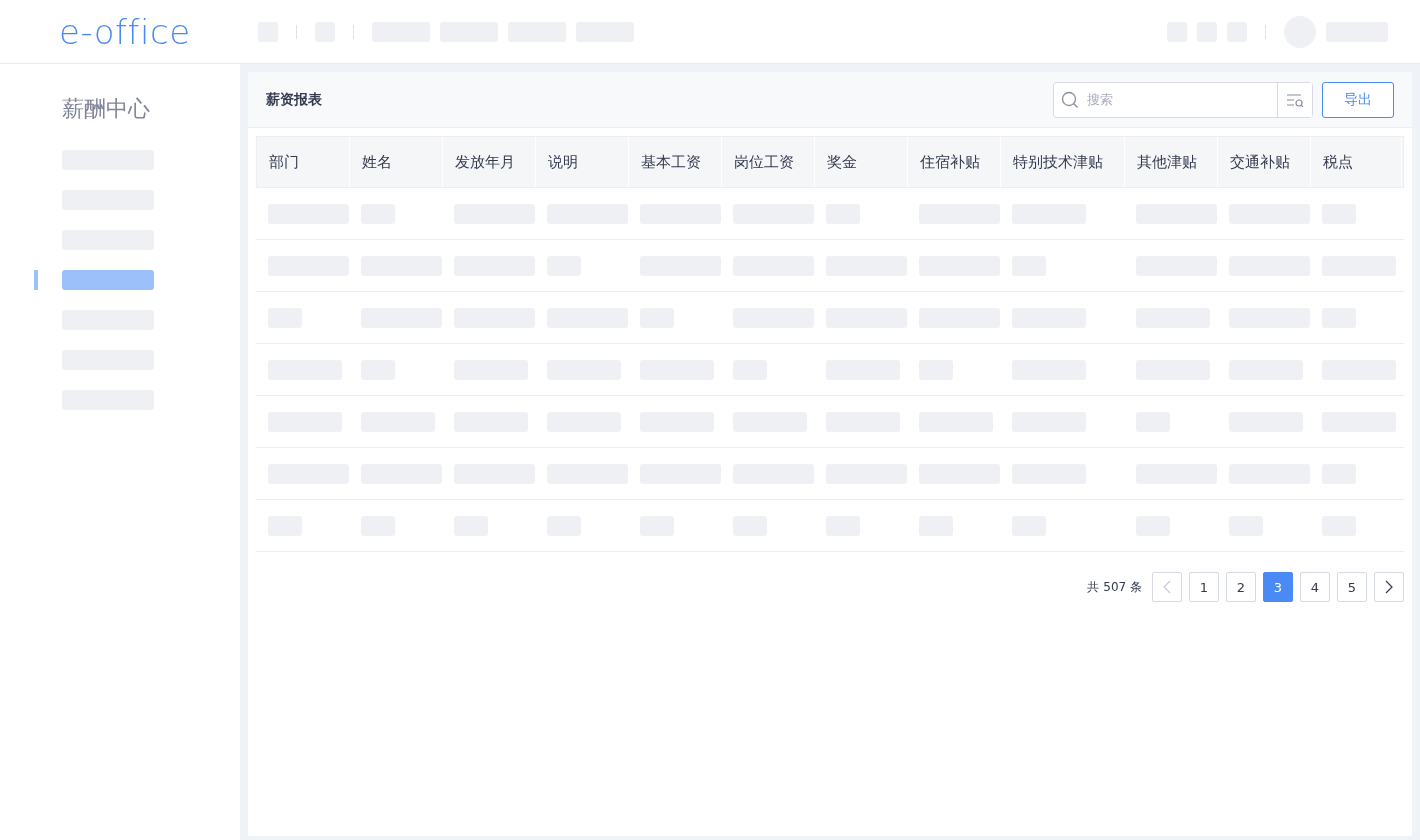 This screenshot has width=1420, height=840. What do you see at coordinates (294, 99) in the screenshot?
I see `panel-title: 薪资报表` at bounding box center [294, 99].